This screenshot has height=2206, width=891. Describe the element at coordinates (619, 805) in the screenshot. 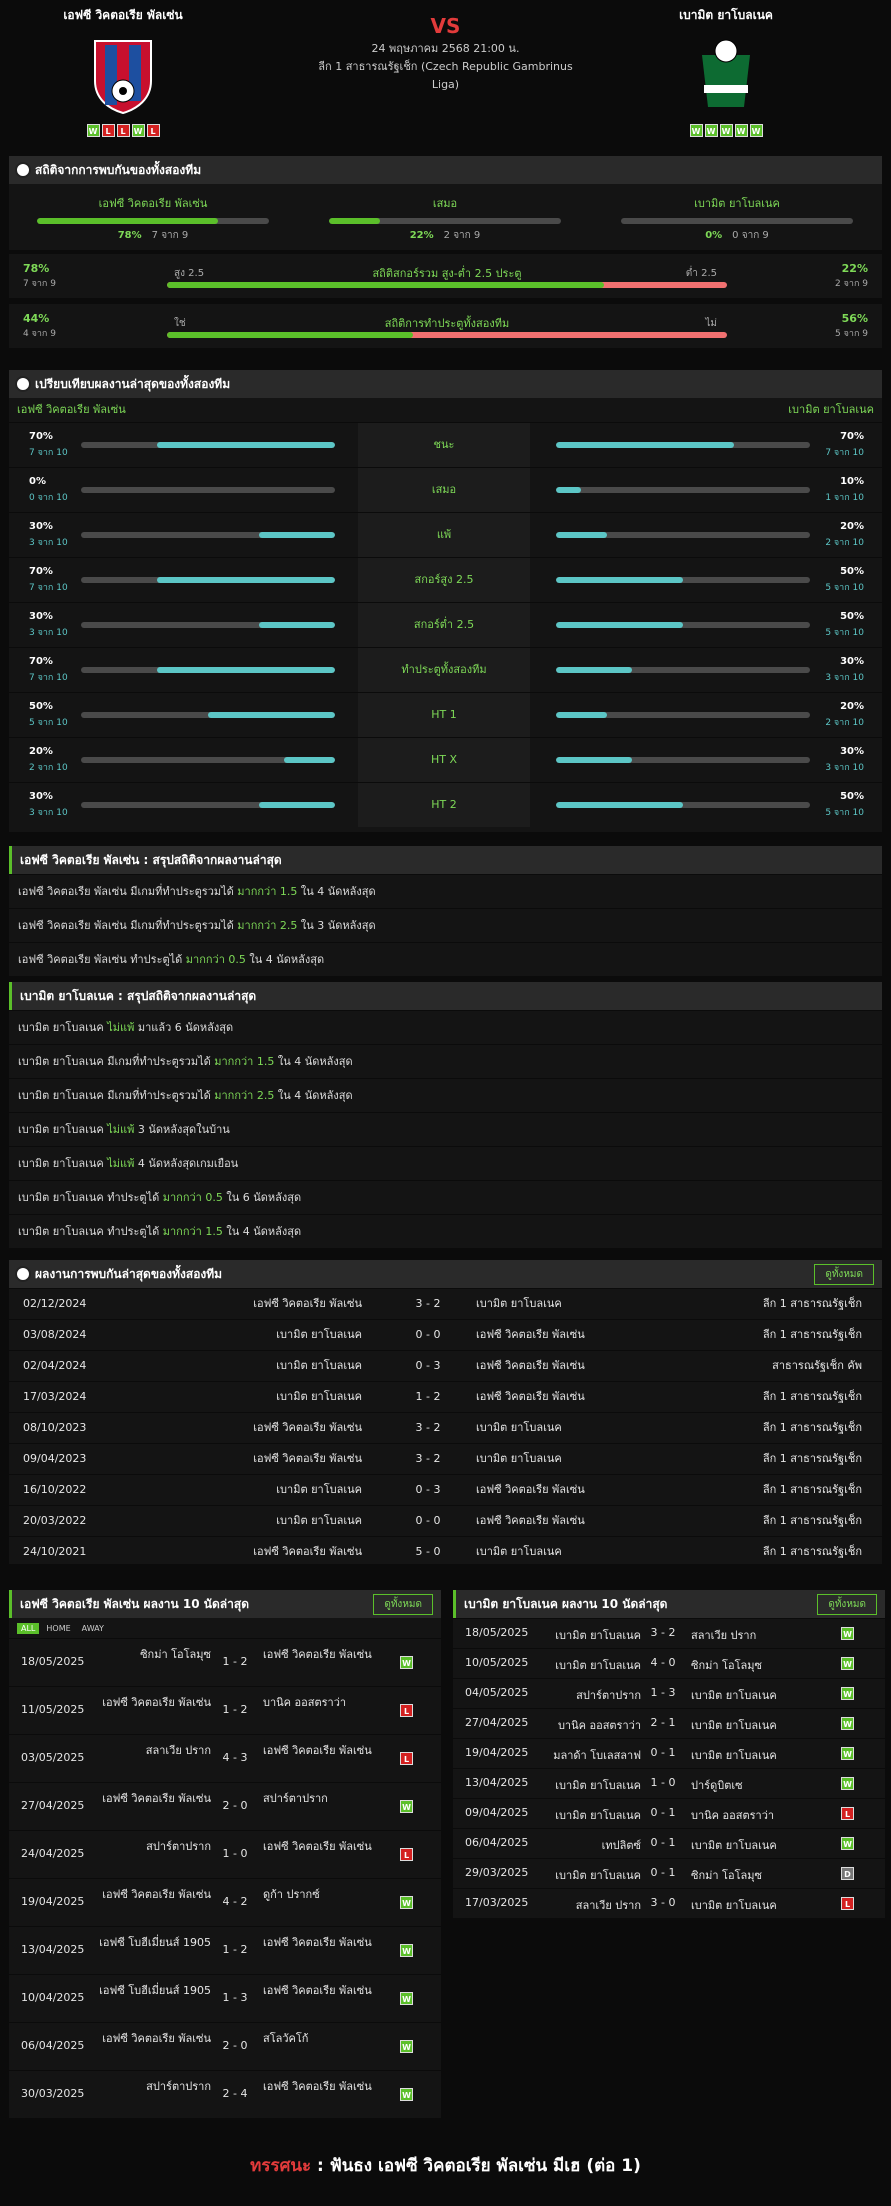

I see `compare-away-fill` at that location.